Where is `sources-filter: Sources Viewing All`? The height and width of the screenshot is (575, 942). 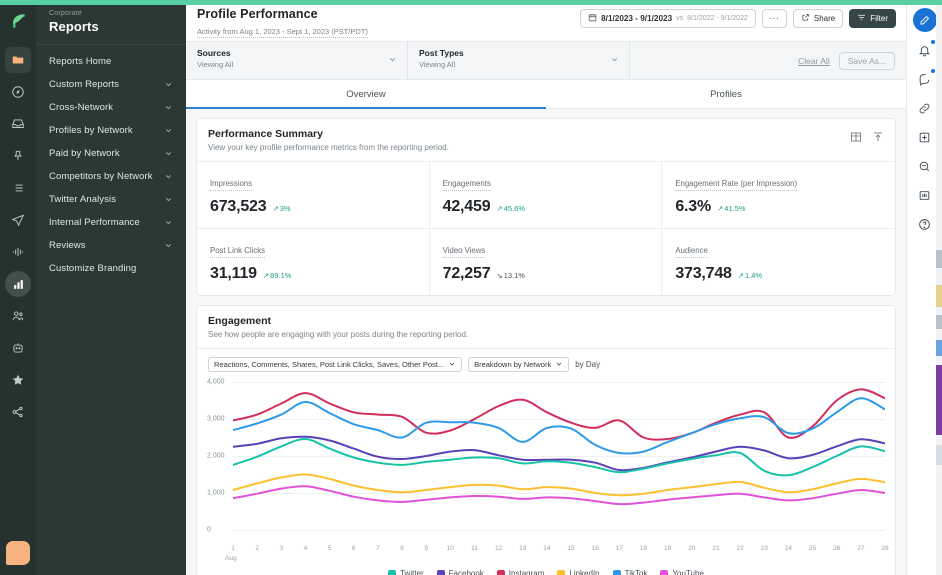
sources-filter: Sources Viewing All is located at coordinates (297, 60).